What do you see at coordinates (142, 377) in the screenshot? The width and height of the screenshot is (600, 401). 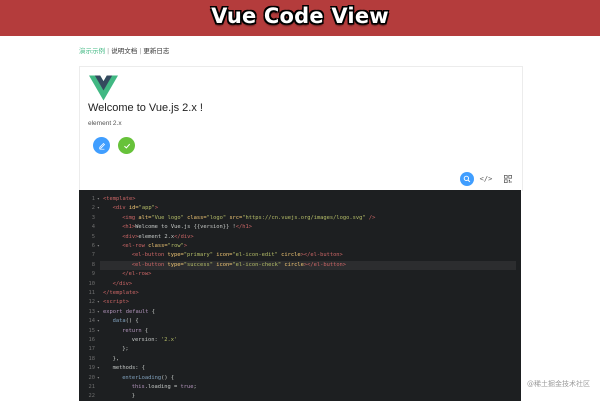 I see `code-token: enterLoading` at bounding box center [142, 377].